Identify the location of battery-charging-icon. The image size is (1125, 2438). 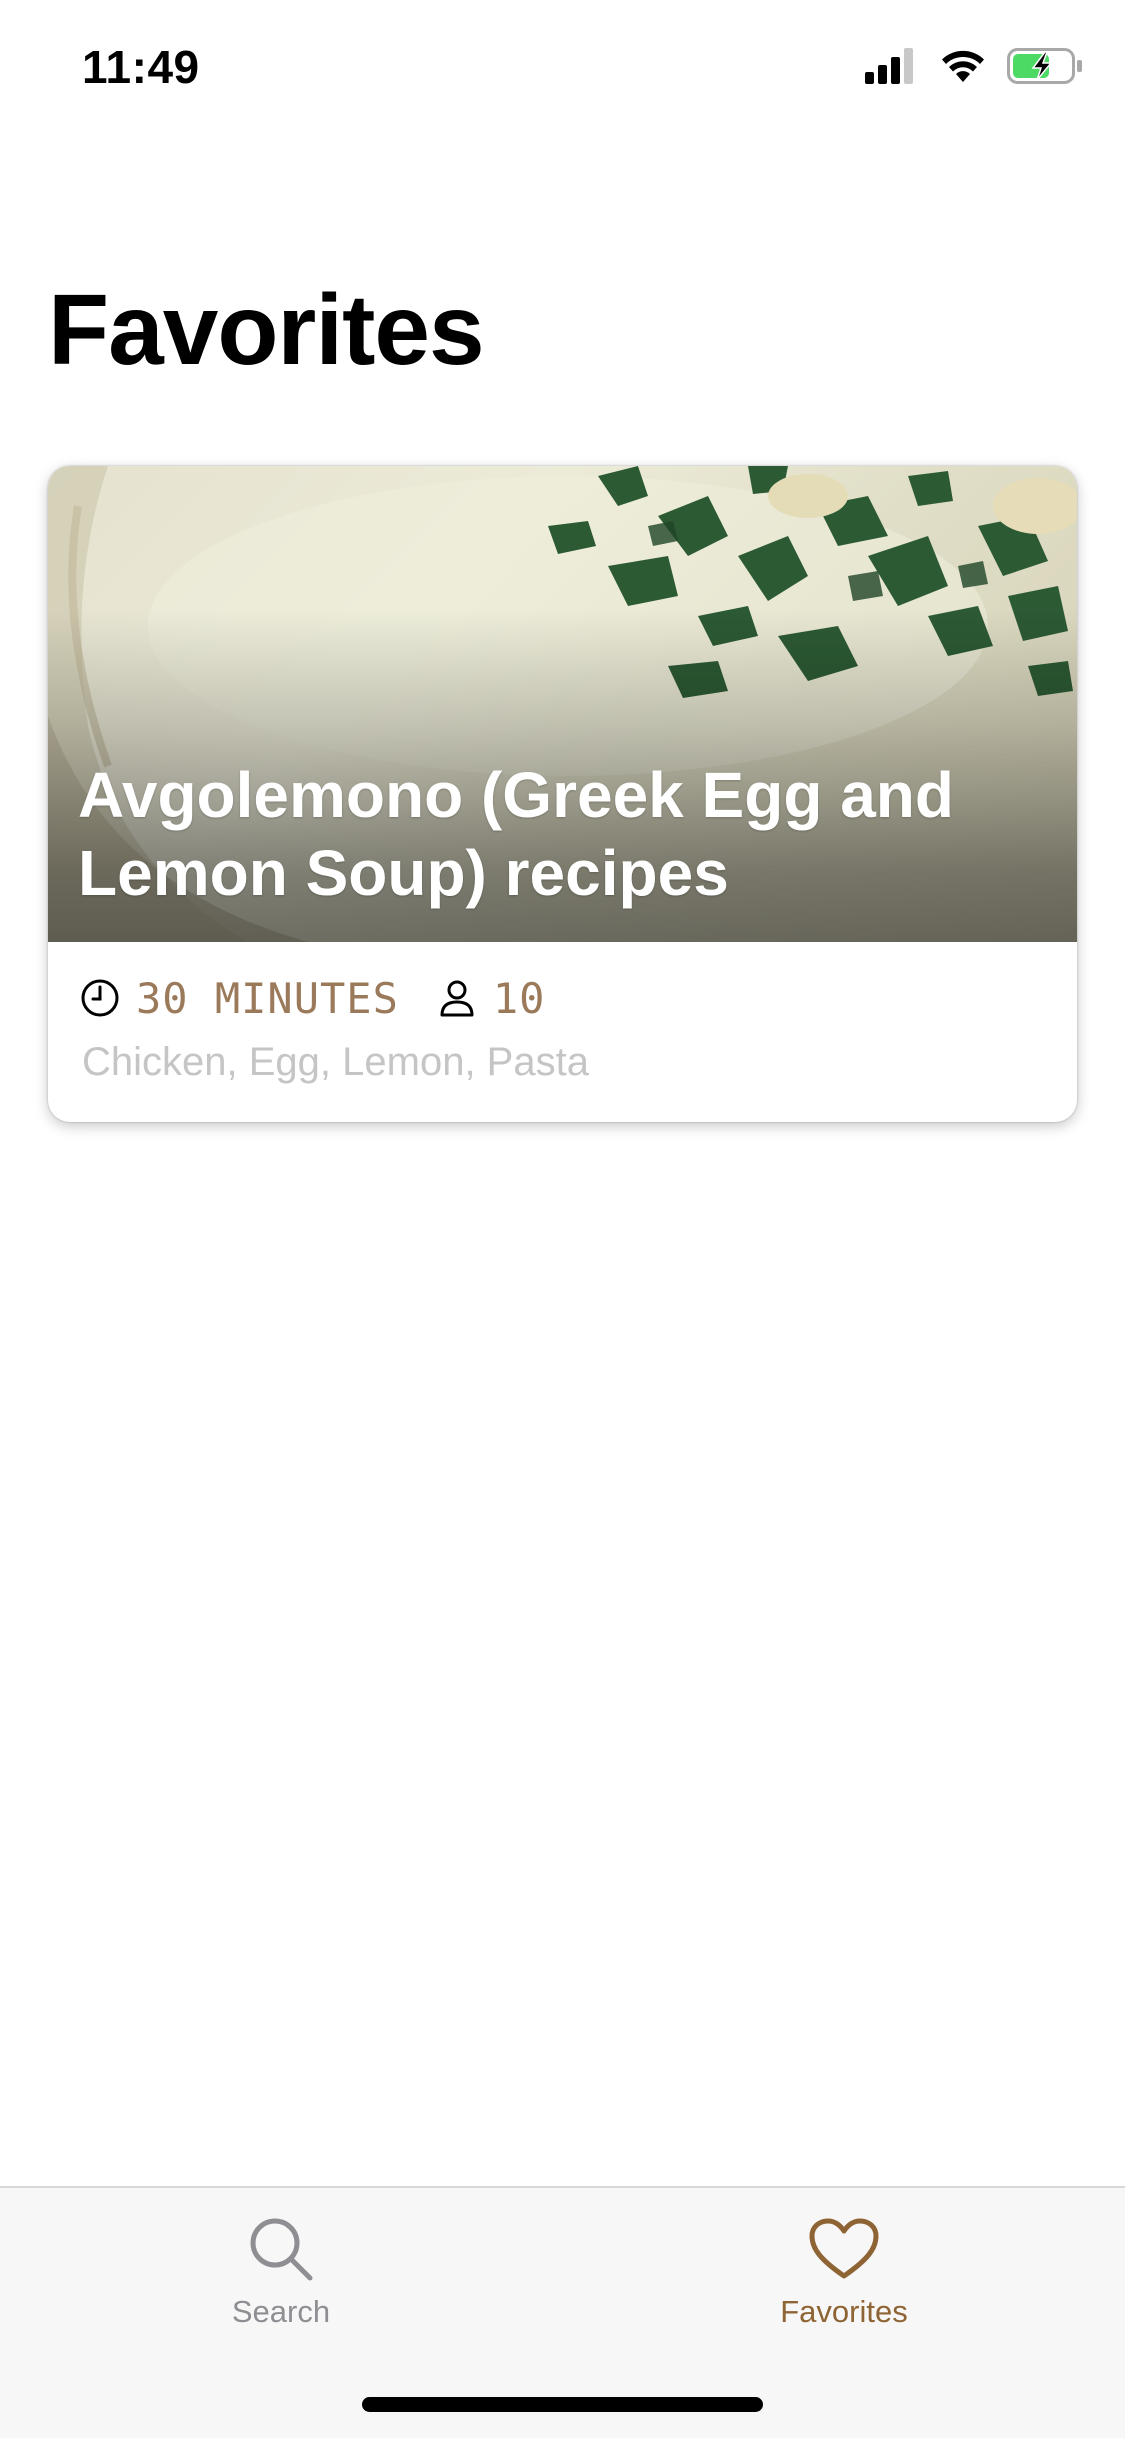
(1045, 68).